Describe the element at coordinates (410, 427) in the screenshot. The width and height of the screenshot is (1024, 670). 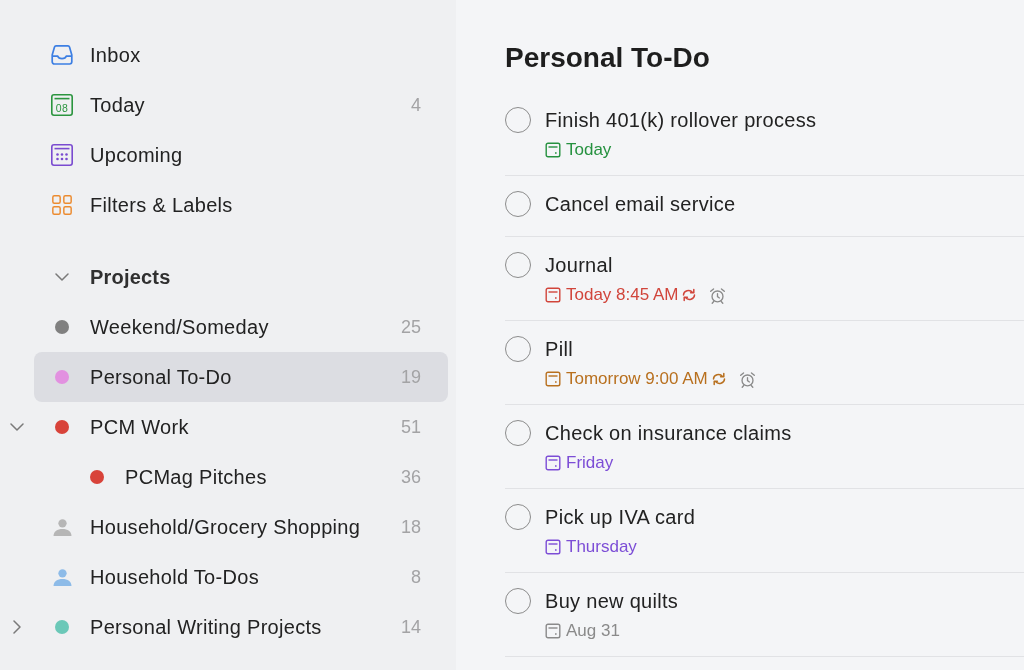
I see `item-count: 51` at that location.